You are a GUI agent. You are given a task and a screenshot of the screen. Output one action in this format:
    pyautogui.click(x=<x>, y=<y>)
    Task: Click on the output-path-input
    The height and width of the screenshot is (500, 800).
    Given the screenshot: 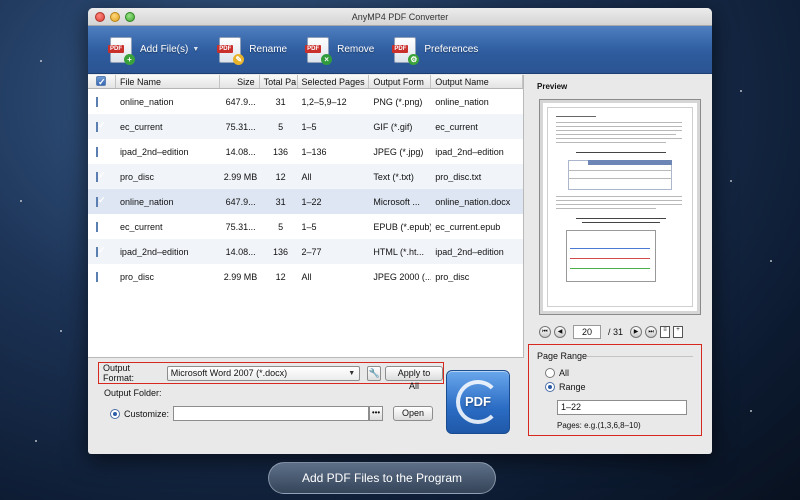 What is the action you would take?
    pyautogui.click(x=271, y=413)
    